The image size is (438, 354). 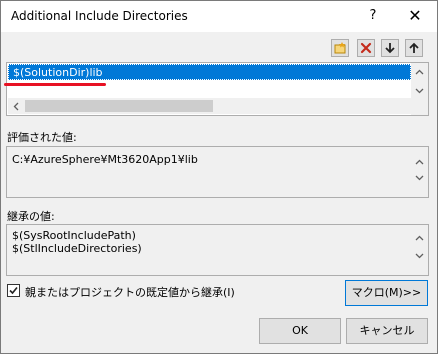 I want to click on inherited-value-label: 継承の値:, so click(x=31, y=216).